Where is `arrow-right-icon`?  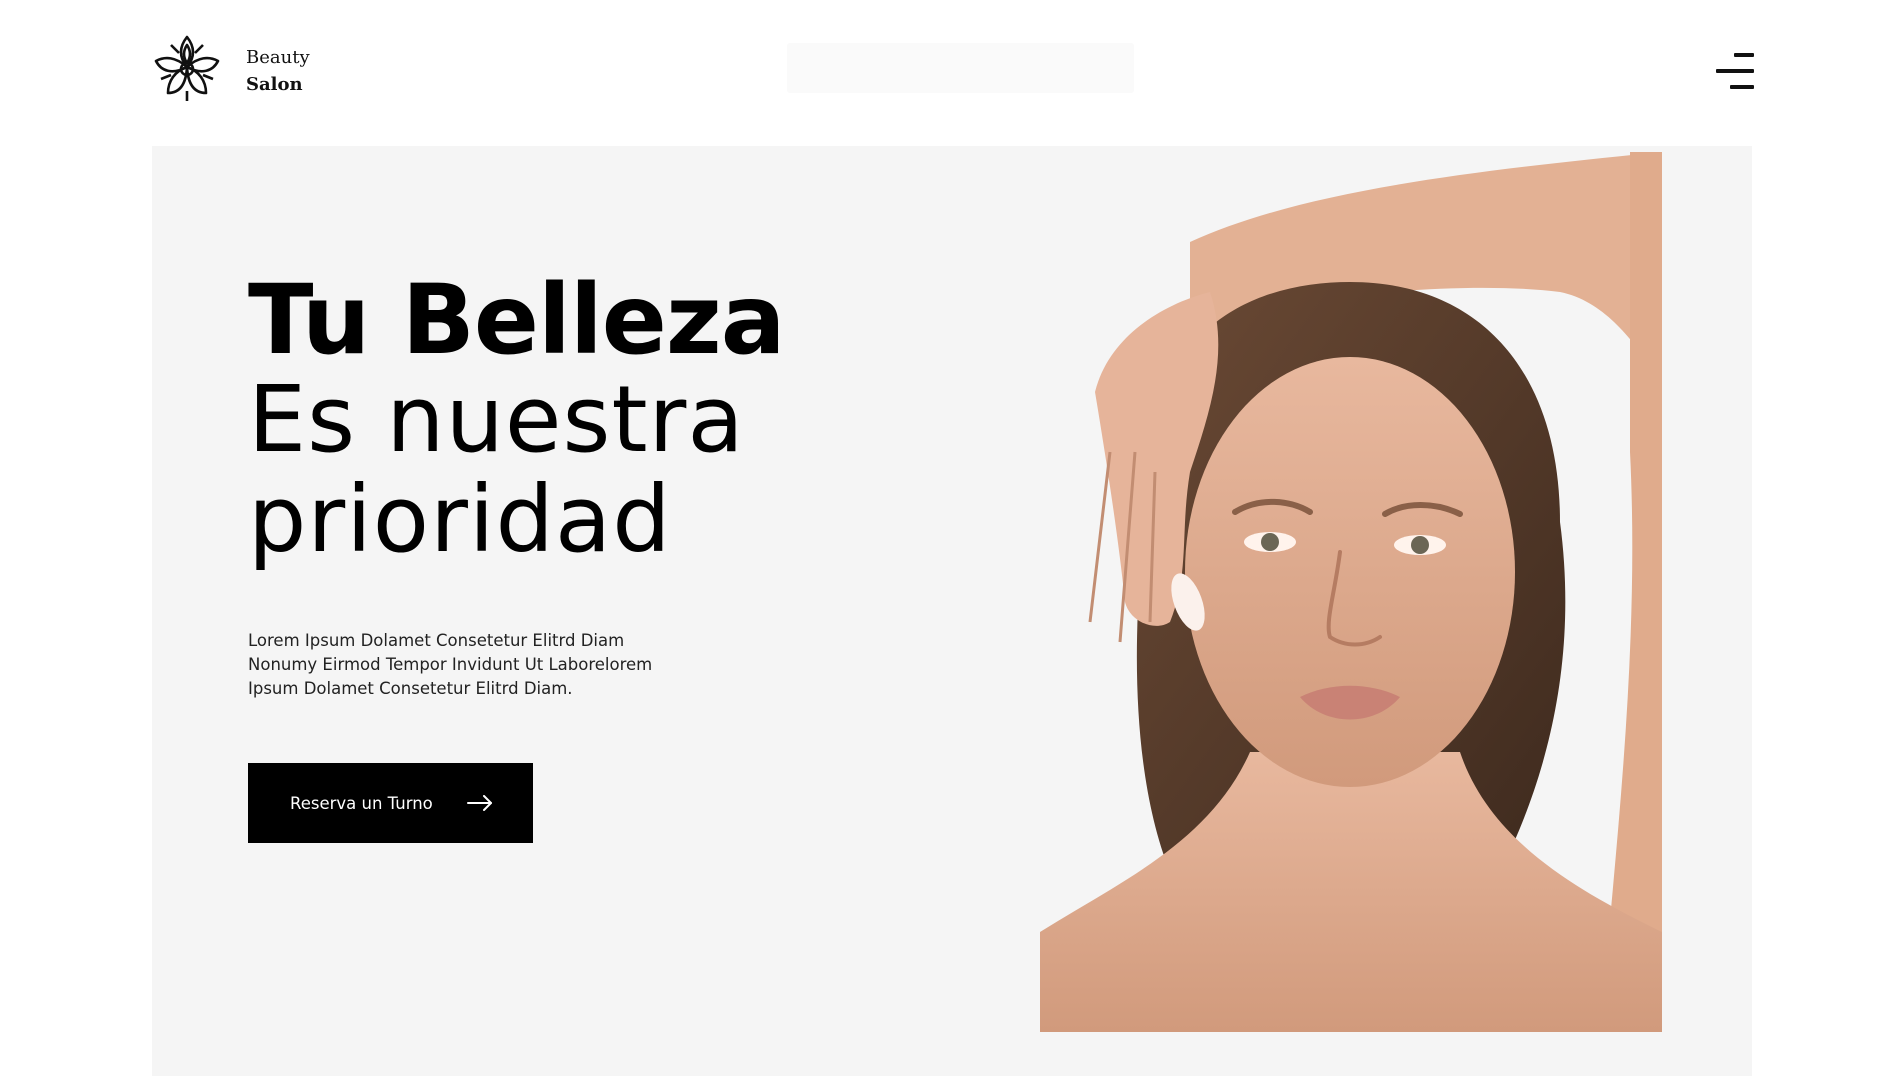
arrow-right-icon is located at coordinates (479, 803).